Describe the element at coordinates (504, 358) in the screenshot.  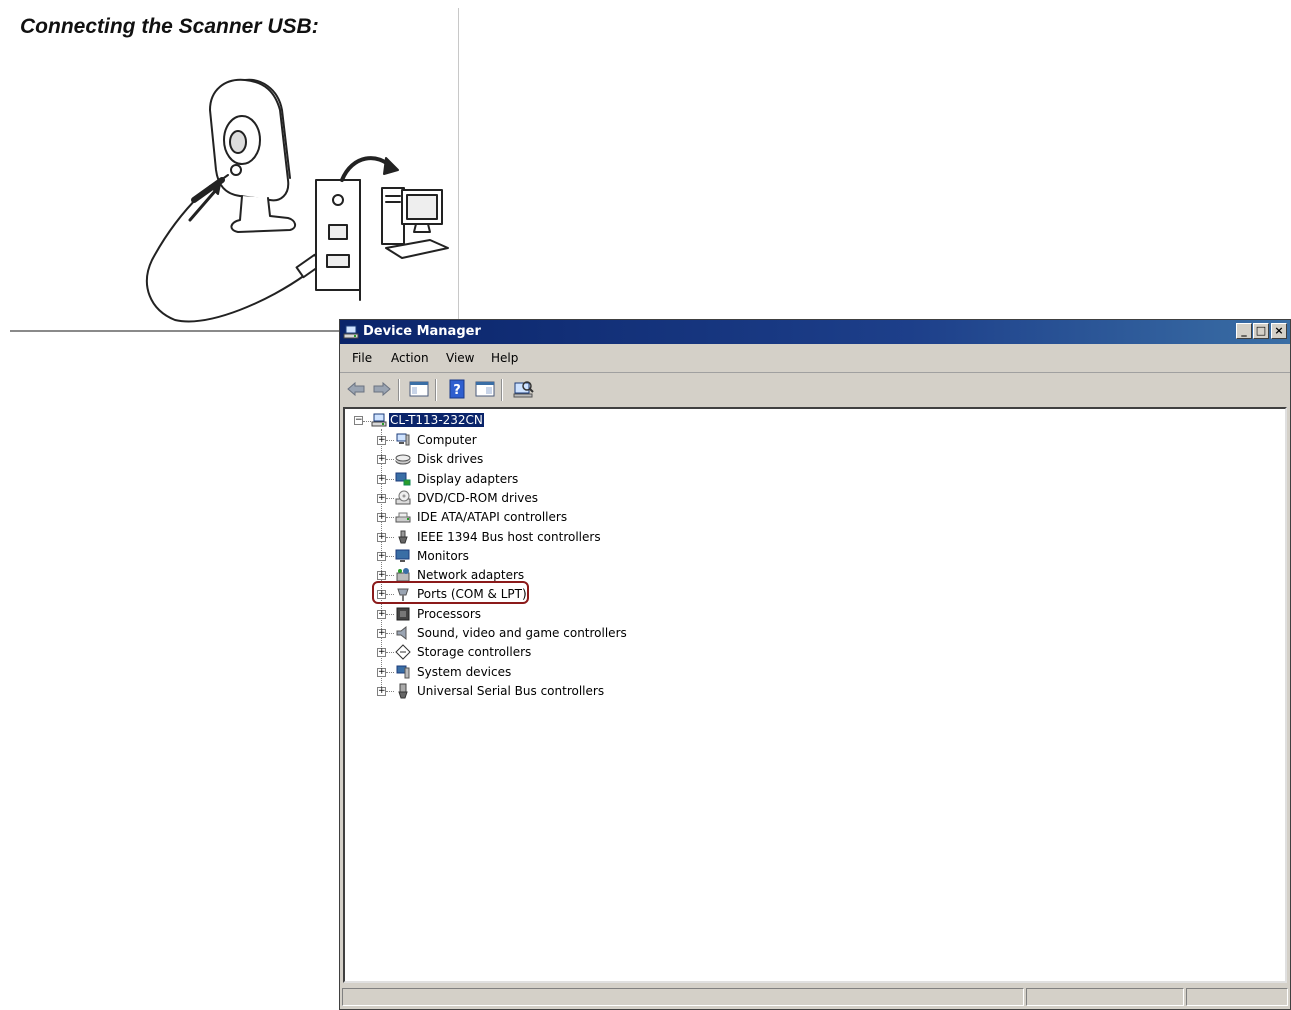
I see `menu-help: Help` at that location.